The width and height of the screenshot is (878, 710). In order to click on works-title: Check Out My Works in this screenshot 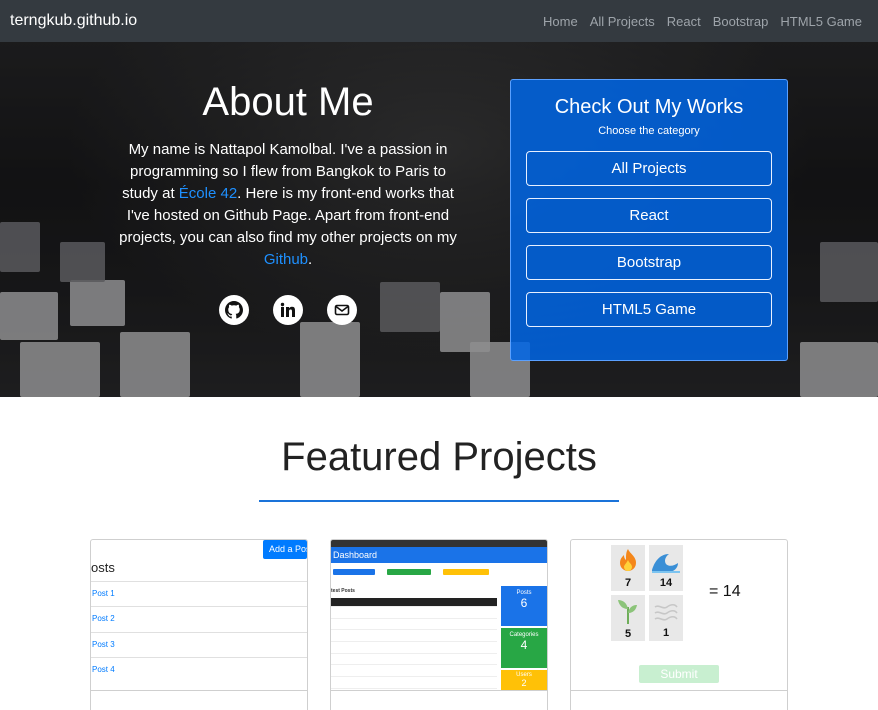, I will do `click(649, 107)`.